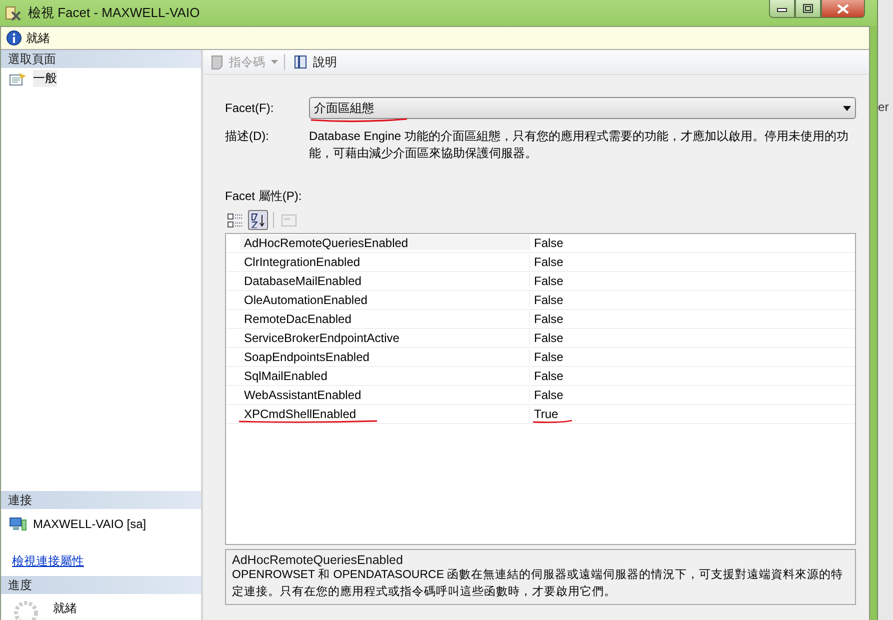 The height and width of the screenshot is (620, 893). I want to click on property-name: AdHocRemoteQueriesEnabled, so click(385, 242).